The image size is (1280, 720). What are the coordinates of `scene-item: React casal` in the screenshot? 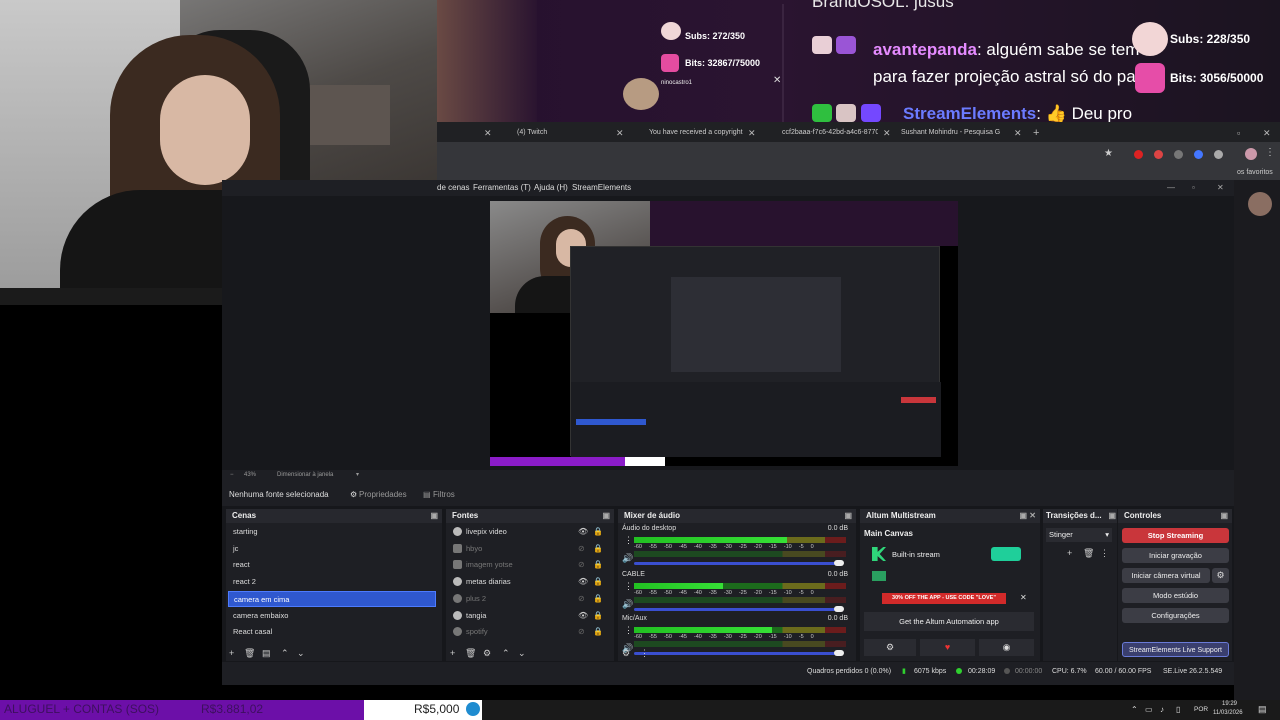 It's located at (332, 632).